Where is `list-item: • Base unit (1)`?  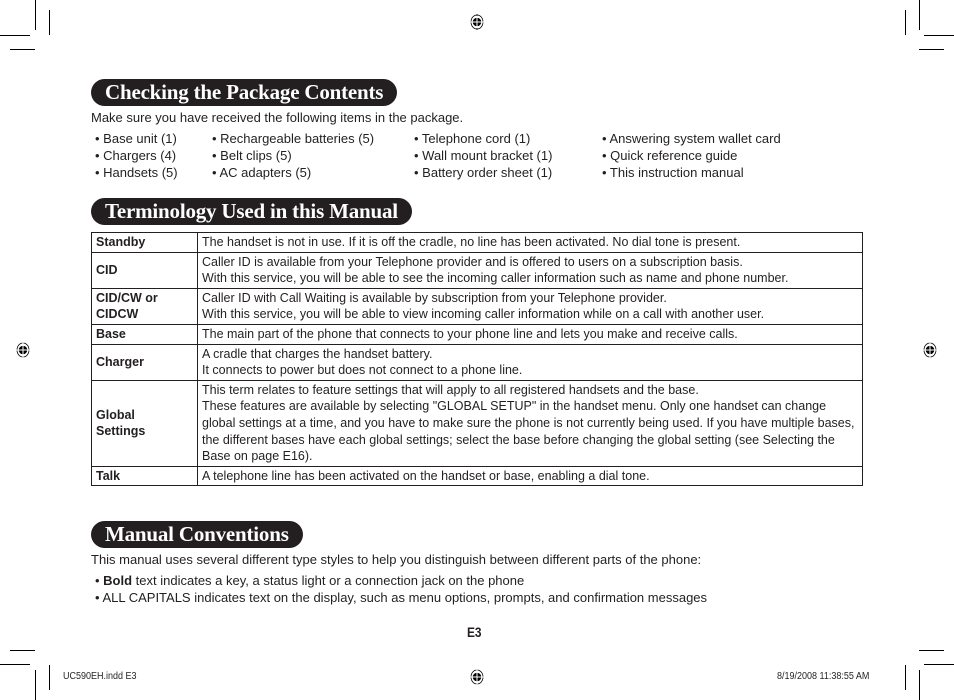
list-item: • Base unit (1) is located at coordinates (136, 138).